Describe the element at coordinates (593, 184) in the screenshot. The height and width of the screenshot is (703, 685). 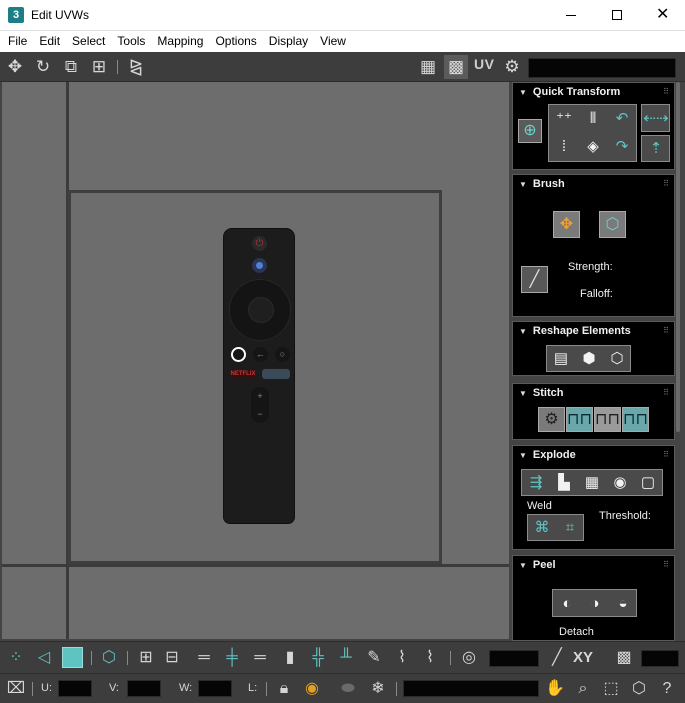
I see `brush-header: ▼ Brush` at that location.